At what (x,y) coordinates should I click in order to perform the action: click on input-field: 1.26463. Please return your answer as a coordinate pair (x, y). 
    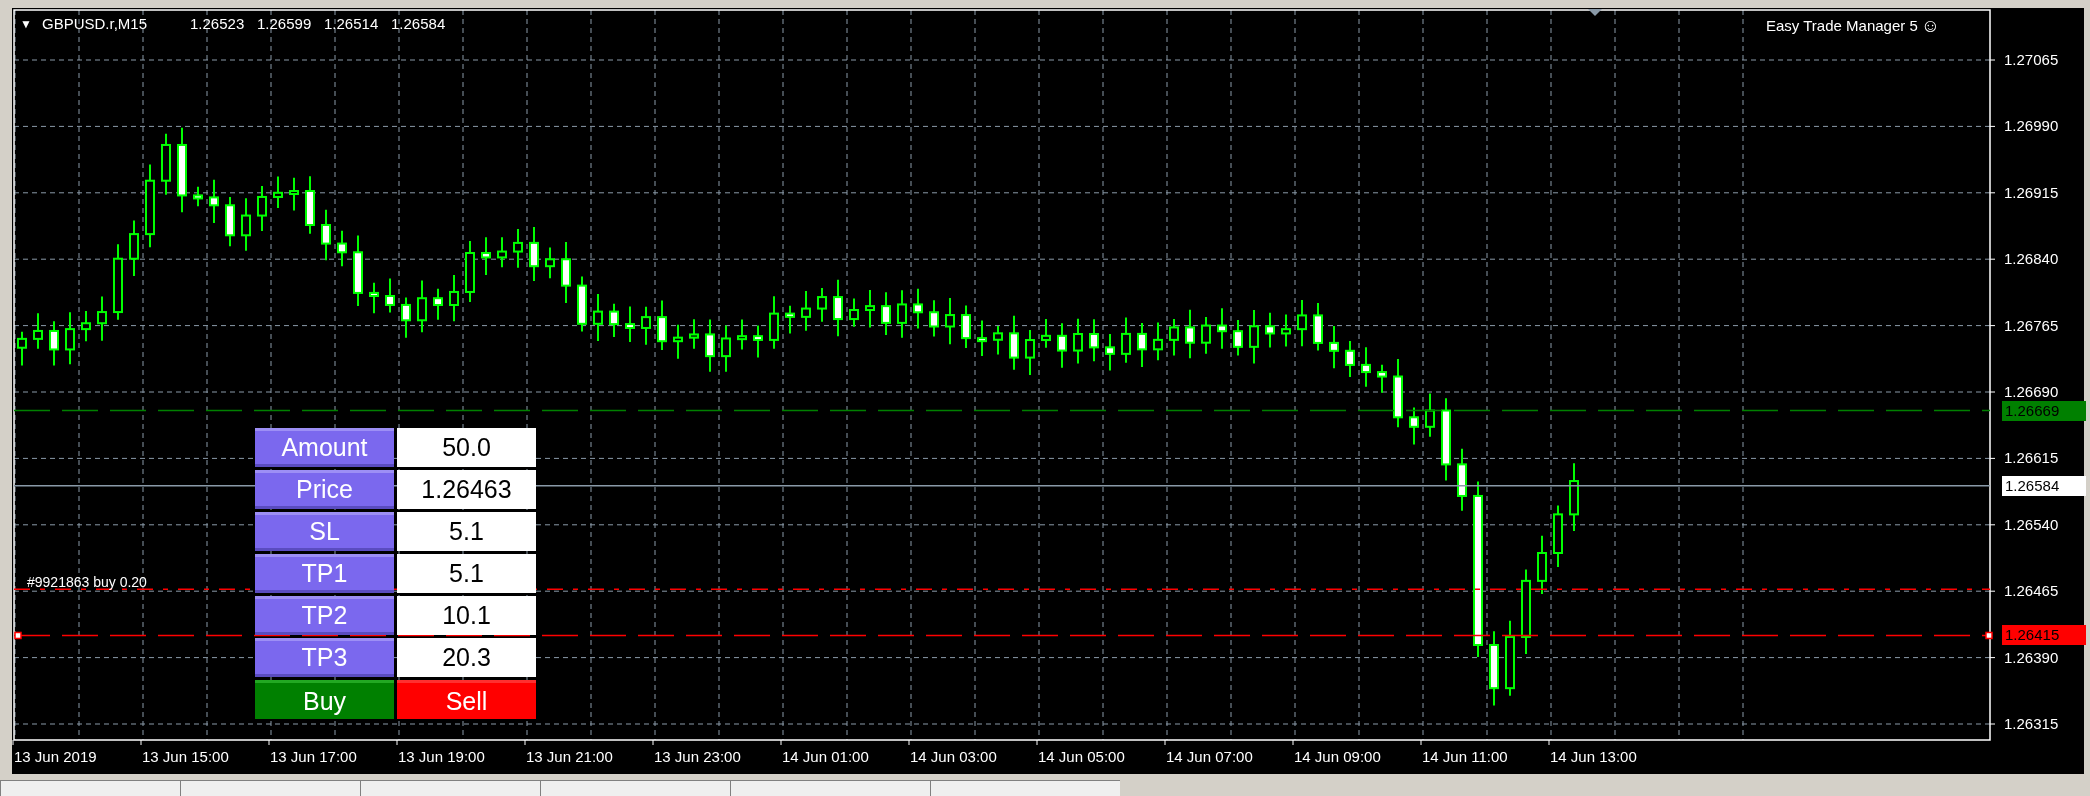
    Looking at the image, I should click on (466, 489).